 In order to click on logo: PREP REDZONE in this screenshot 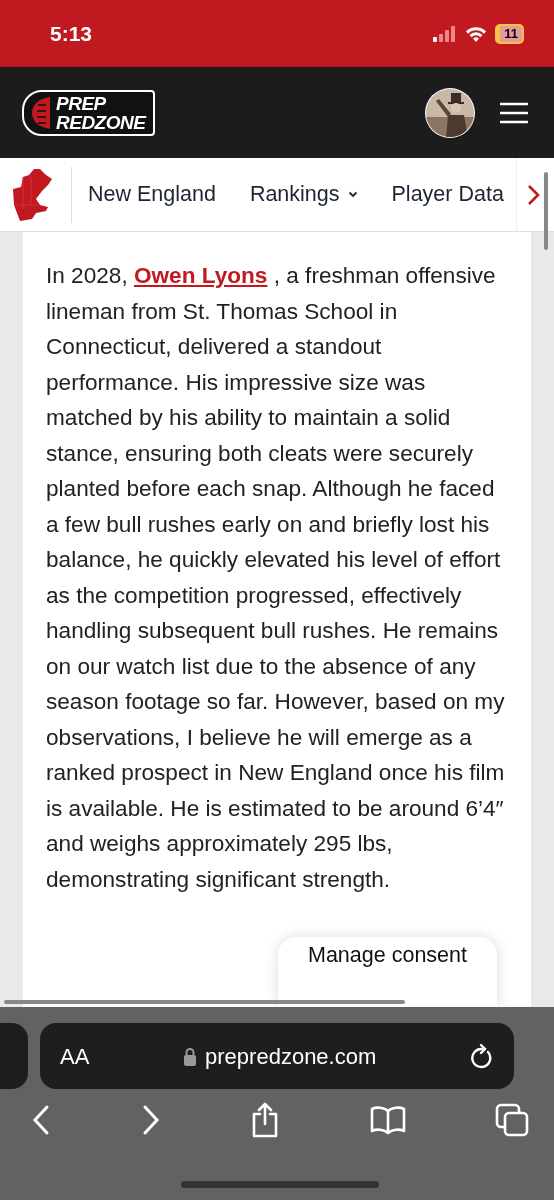, I will do `click(89, 112)`.